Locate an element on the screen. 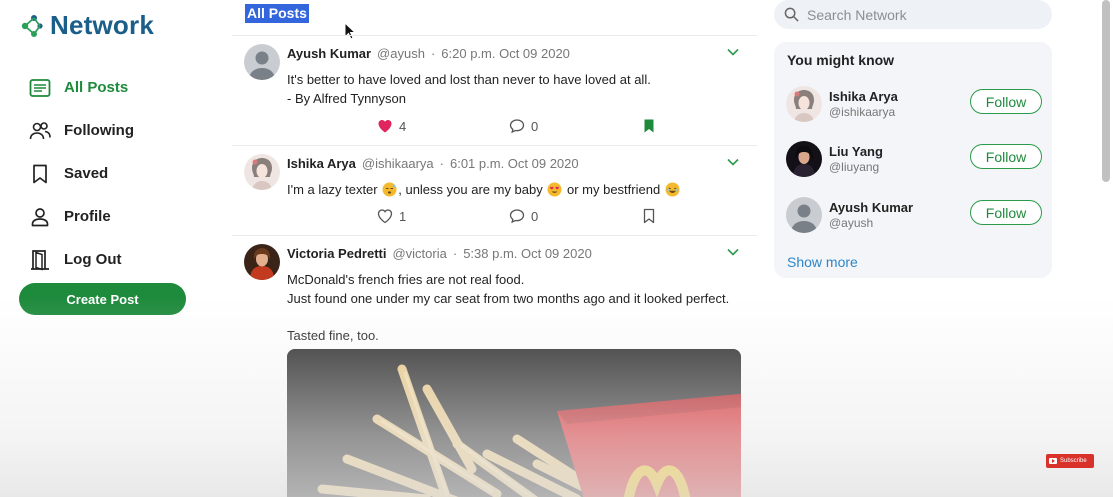 The height and width of the screenshot is (497, 1113). heart-eyes-emoji-icon is located at coordinates (554, 189).